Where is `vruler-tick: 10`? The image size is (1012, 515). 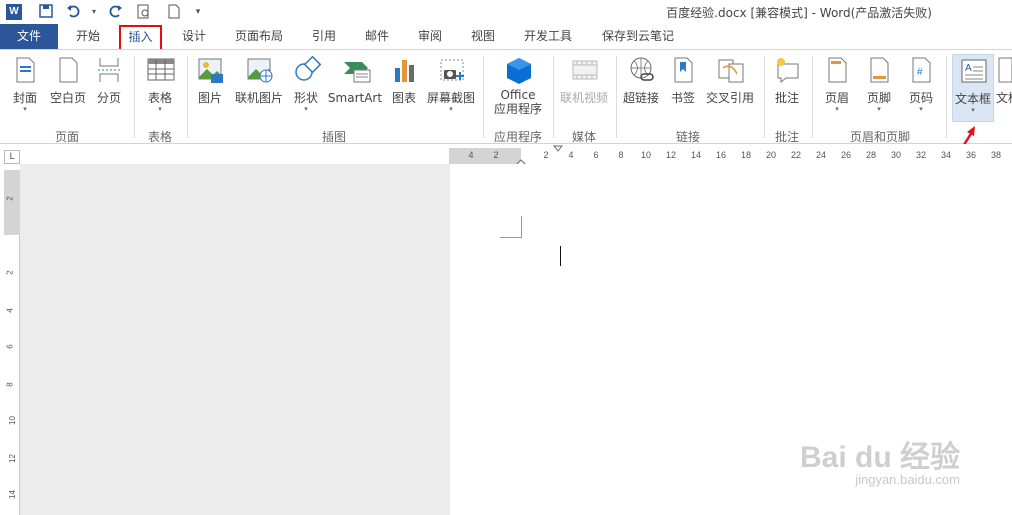
vruler-tick: 10 is located at coordinates (12, 420).